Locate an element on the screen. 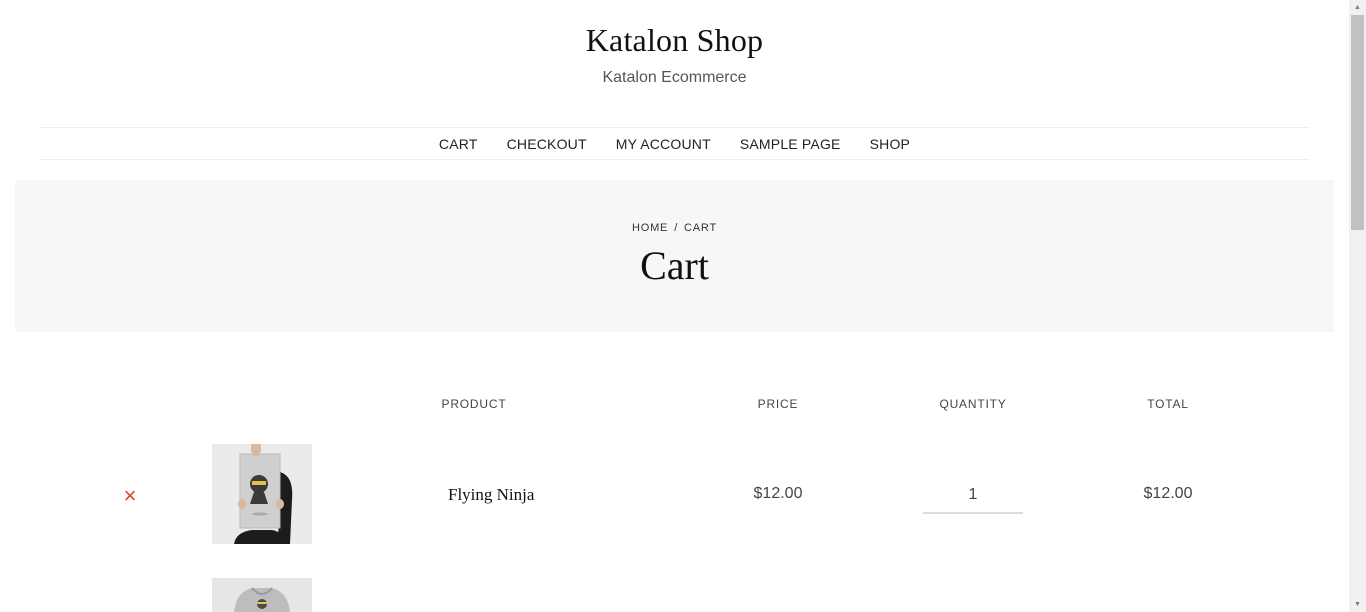 The height and width of the screenshot is (612, 1366). site-title: Katalon Shop is located at coordinates (674, 40).